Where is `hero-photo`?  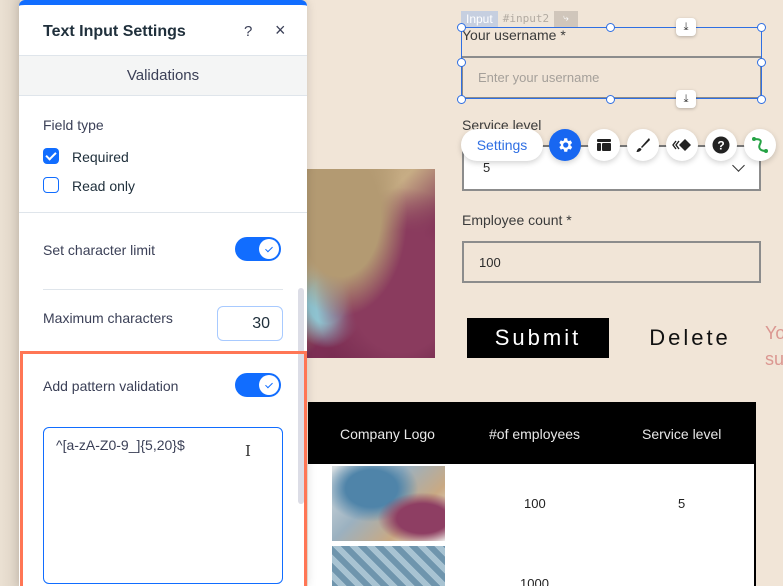
hero-photo is located at coordinates (367, 263).